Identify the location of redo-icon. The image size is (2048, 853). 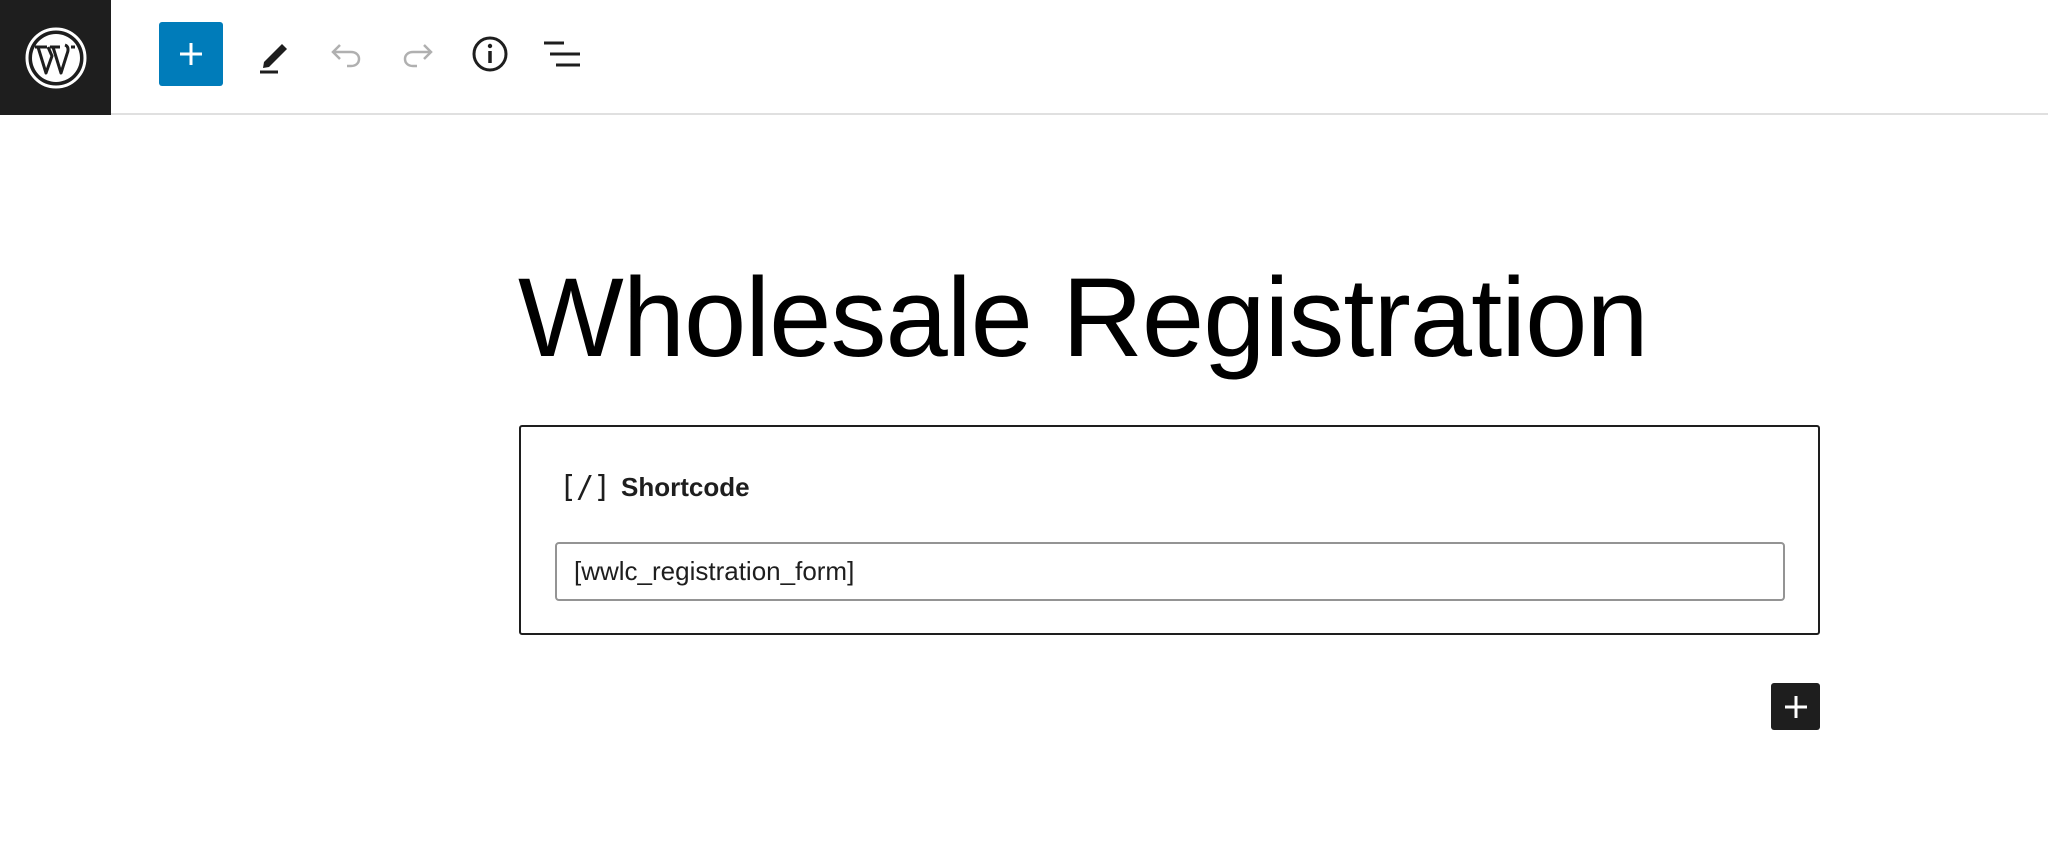
(418, 56).